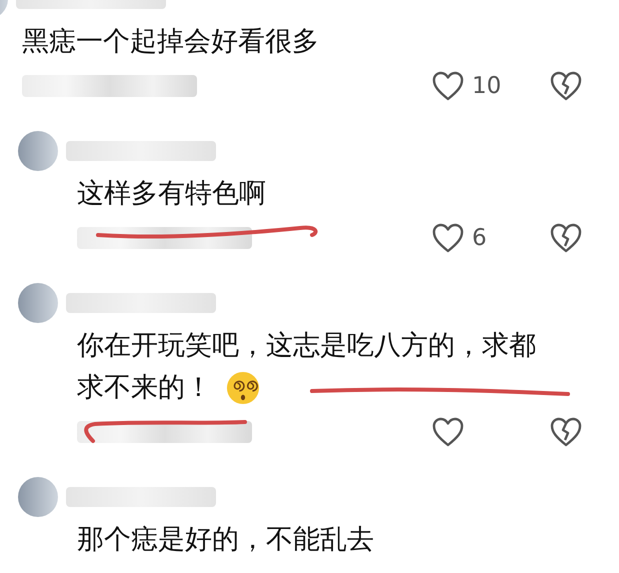 This screenshot has height=573, width=619. What do you see at coordinates (471, 86) in the screenshot?
I see `like-button: 10` at bounding box center [471, 86].